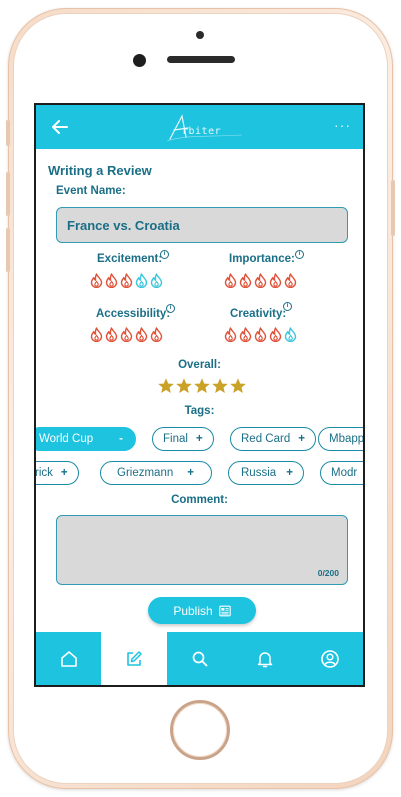 The height and width of the screenshot is (797, 401). I want to click on overall-label: Overall:, so click(199, 365).